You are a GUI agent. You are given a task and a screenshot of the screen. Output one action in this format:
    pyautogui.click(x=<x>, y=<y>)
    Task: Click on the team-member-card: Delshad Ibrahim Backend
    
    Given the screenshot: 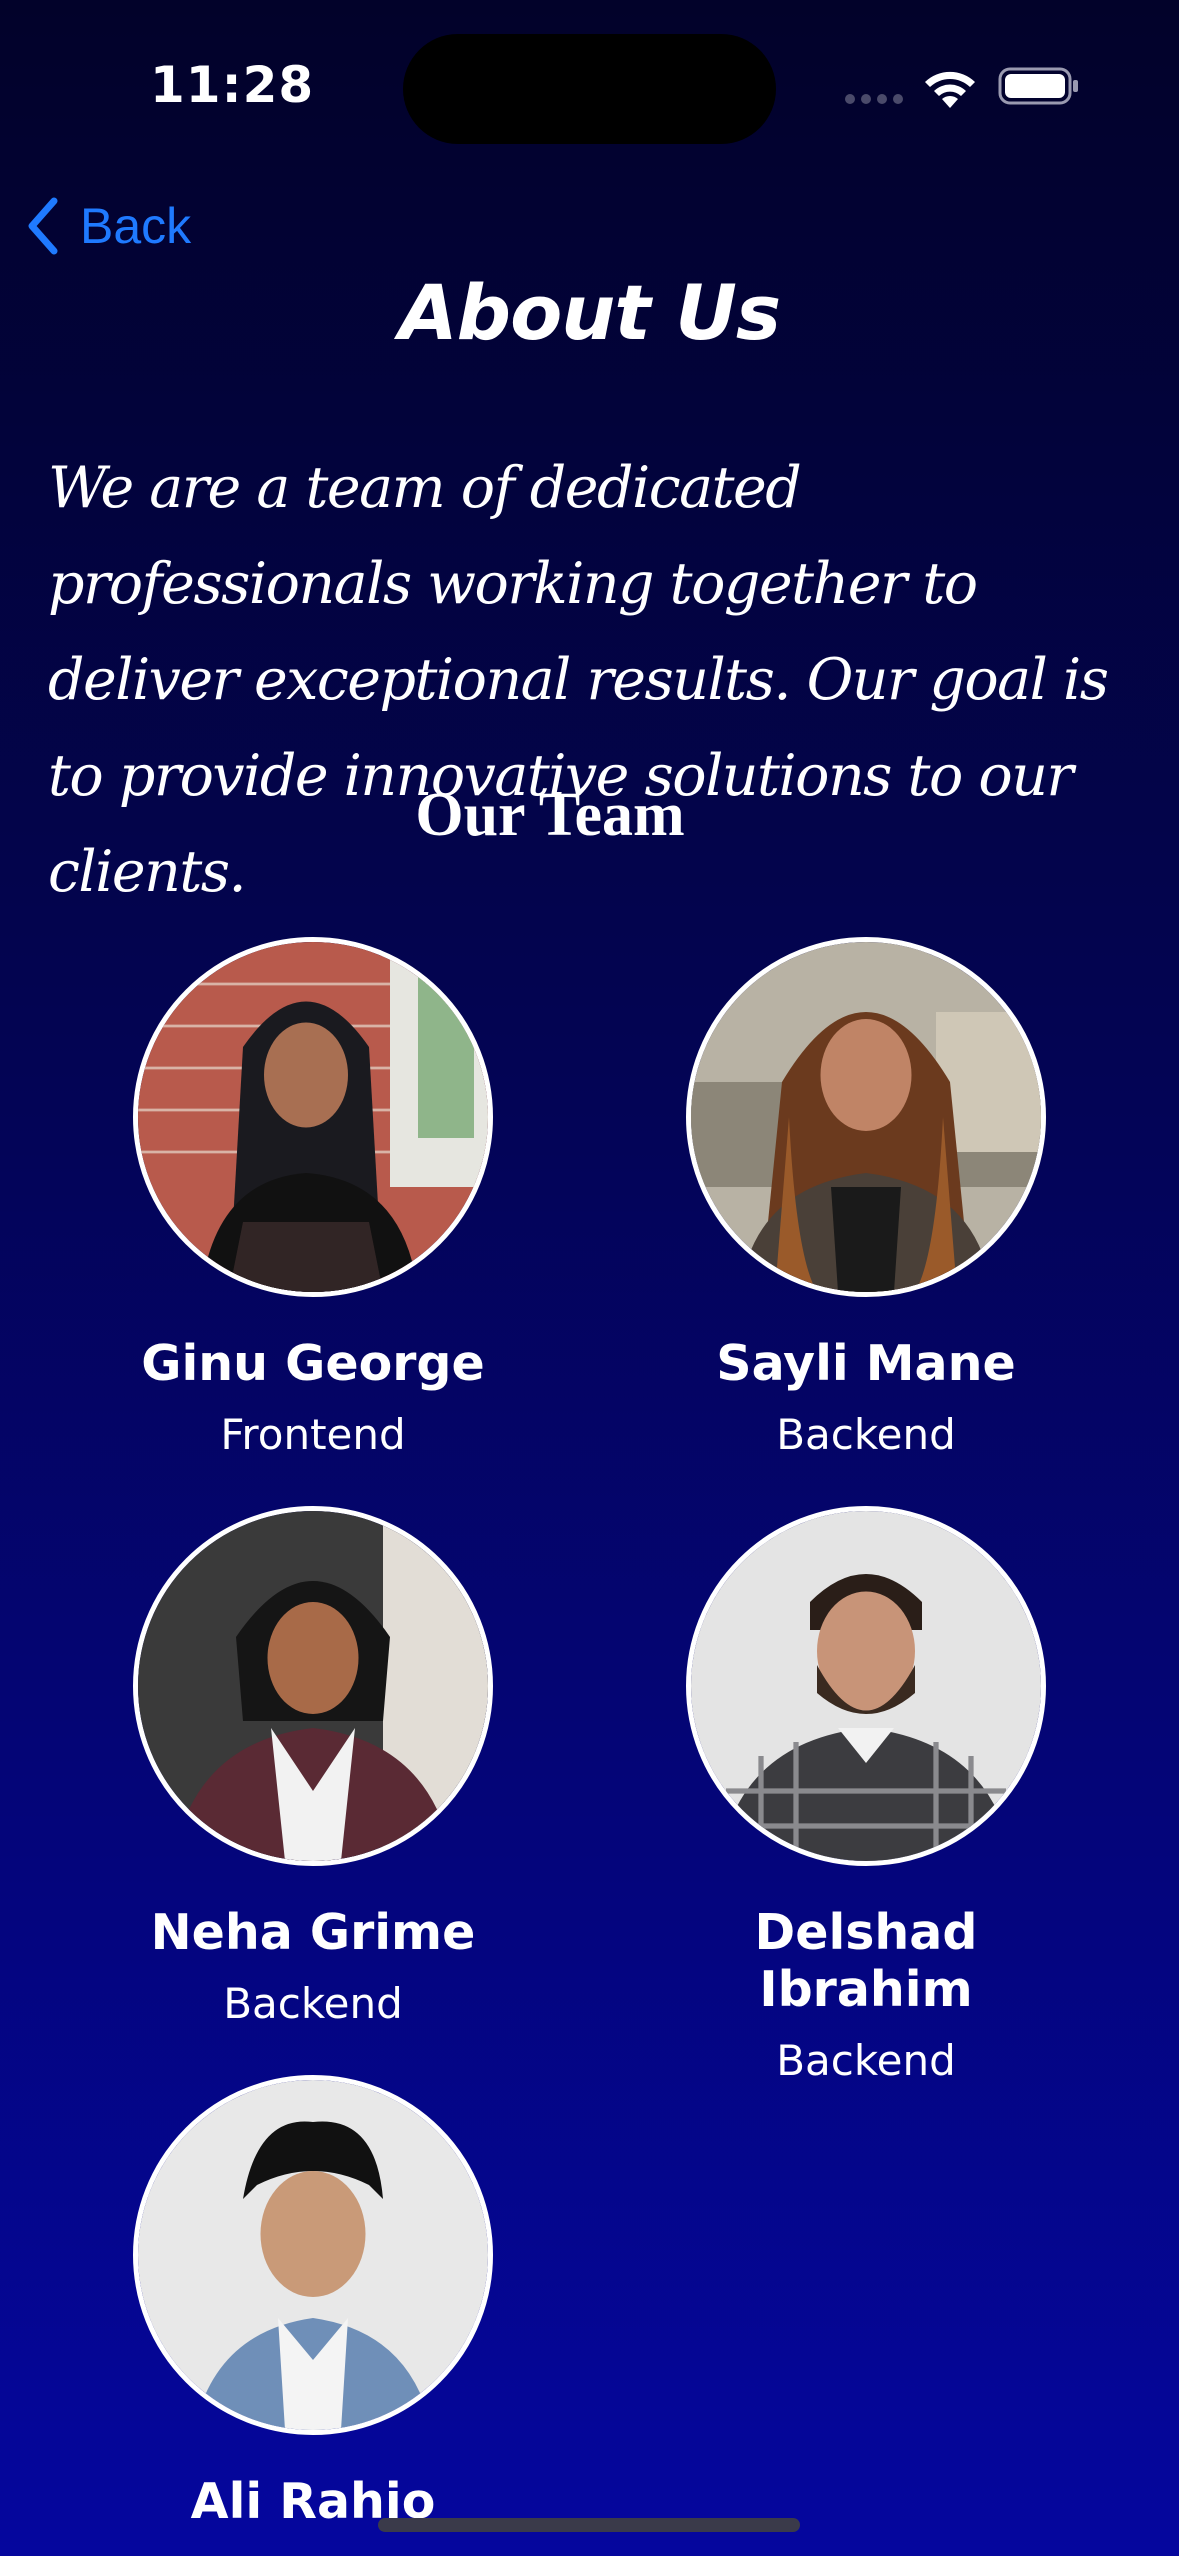 What is the action you would take?
    pyautogui.click(x=866, y=1795)
    